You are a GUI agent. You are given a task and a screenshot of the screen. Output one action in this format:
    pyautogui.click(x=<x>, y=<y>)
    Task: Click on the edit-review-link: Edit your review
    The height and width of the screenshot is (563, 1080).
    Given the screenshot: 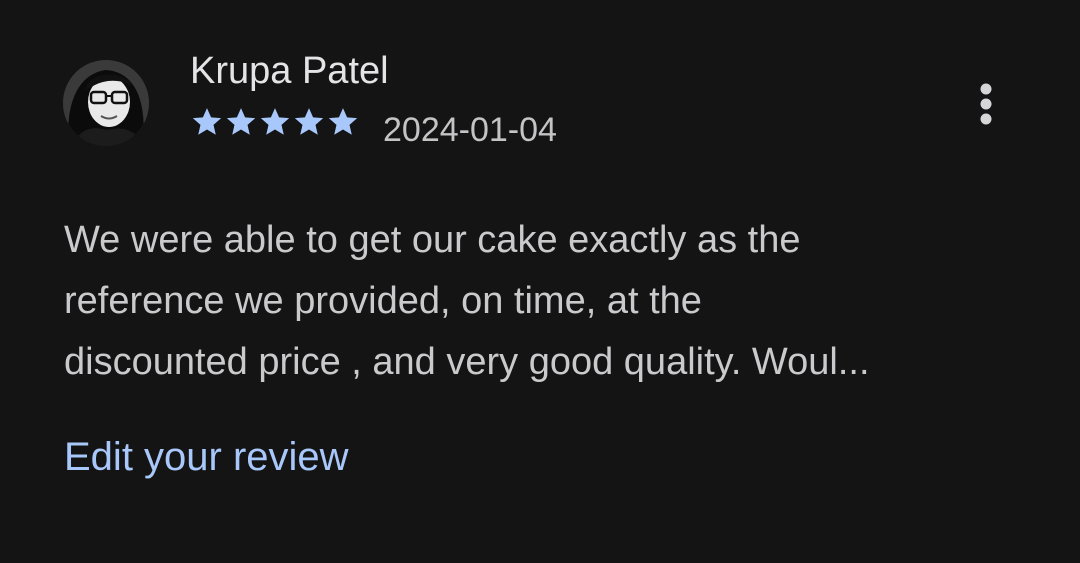 What is the action you would take?
    pyautogui.click(x=206, y=457)
    